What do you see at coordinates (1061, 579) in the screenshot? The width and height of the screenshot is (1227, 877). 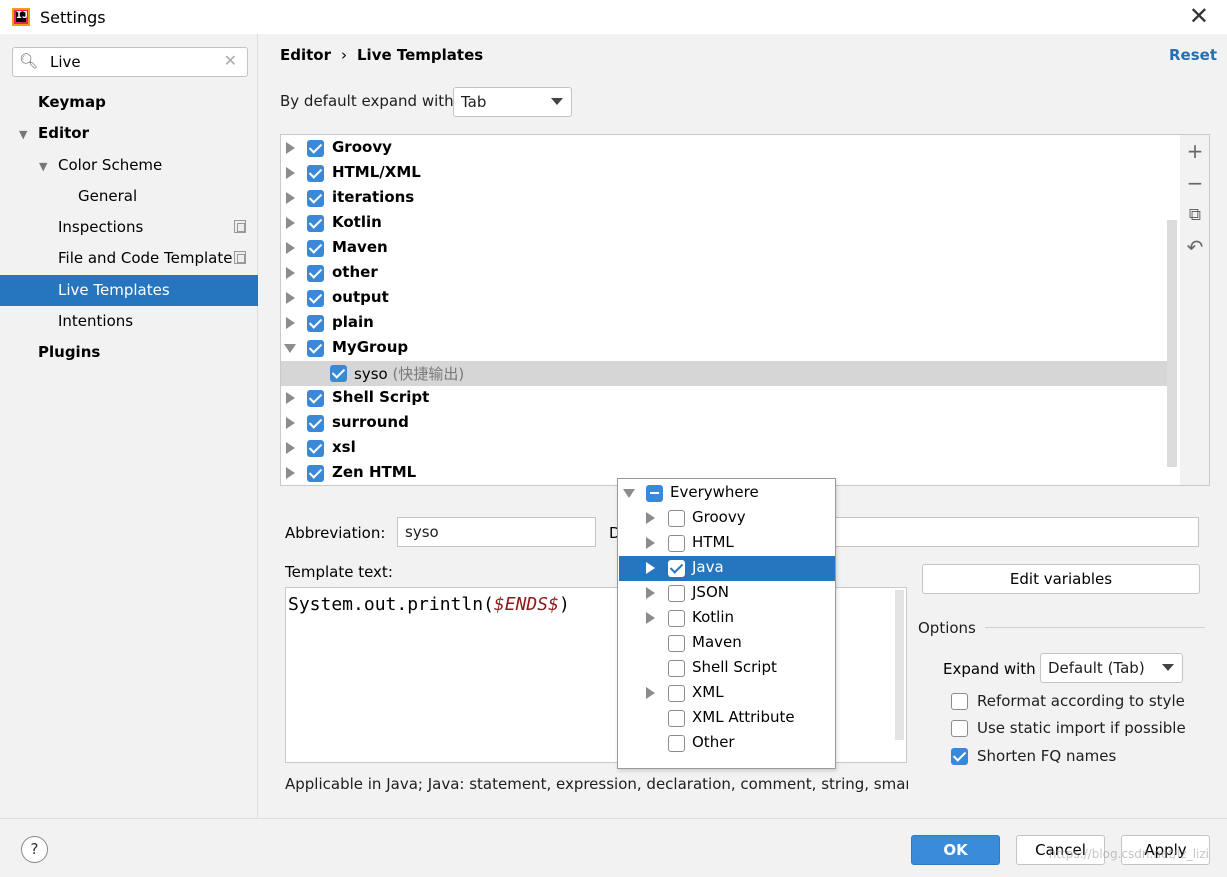 I see `edit-variables-button: Edit variables` at bounding box center [1061, 579].